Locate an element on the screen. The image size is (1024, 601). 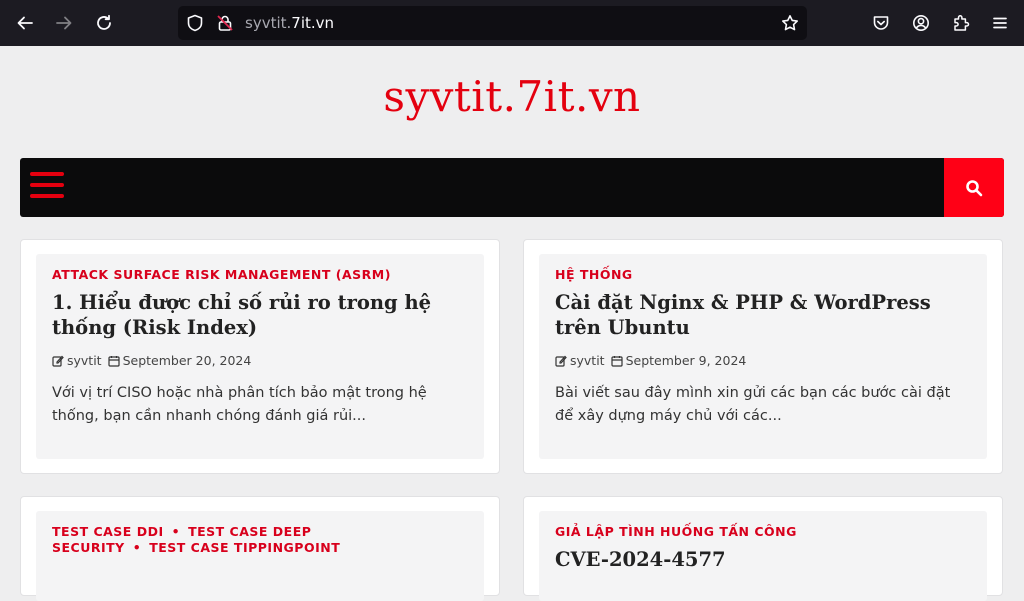
arrow-right-icon is located at coordinates (64, 23).